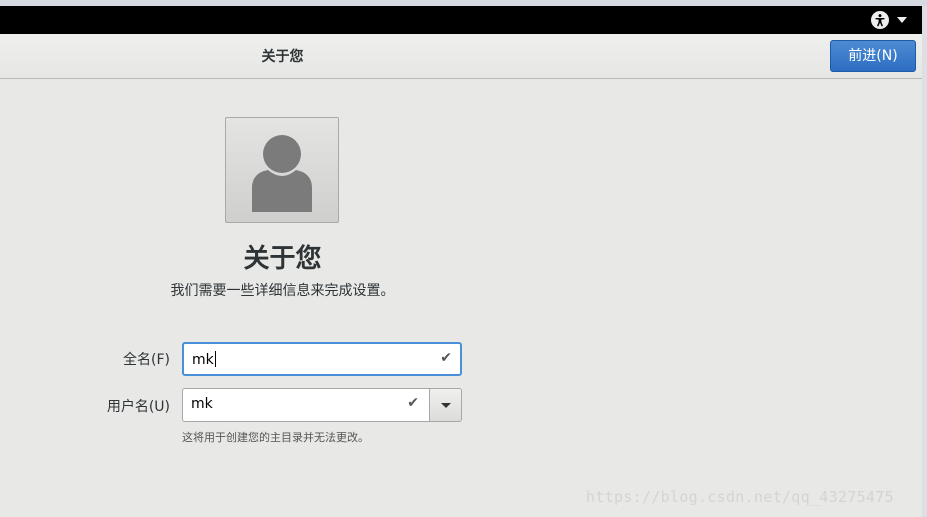  What do you see at coordinates (902, 20) in the screenshot?
I see `system-menu-chevron-down-icon` at bounding box center [902, 20].